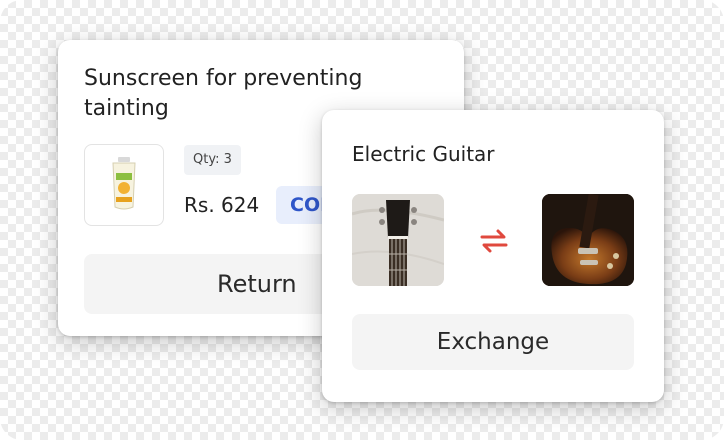 This screenshot has height=440, width=724. I want to click on exchange-product-title: Electric Guitar, so click(423, 154).